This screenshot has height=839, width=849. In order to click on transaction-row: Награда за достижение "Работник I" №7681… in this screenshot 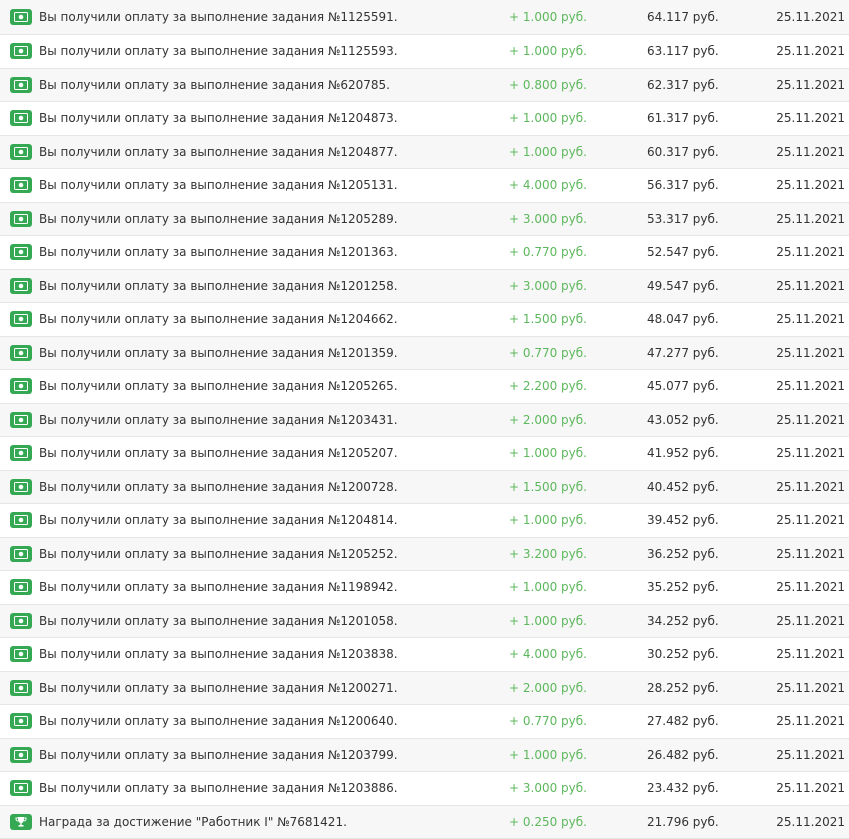, I will do `click(424, 822)`.